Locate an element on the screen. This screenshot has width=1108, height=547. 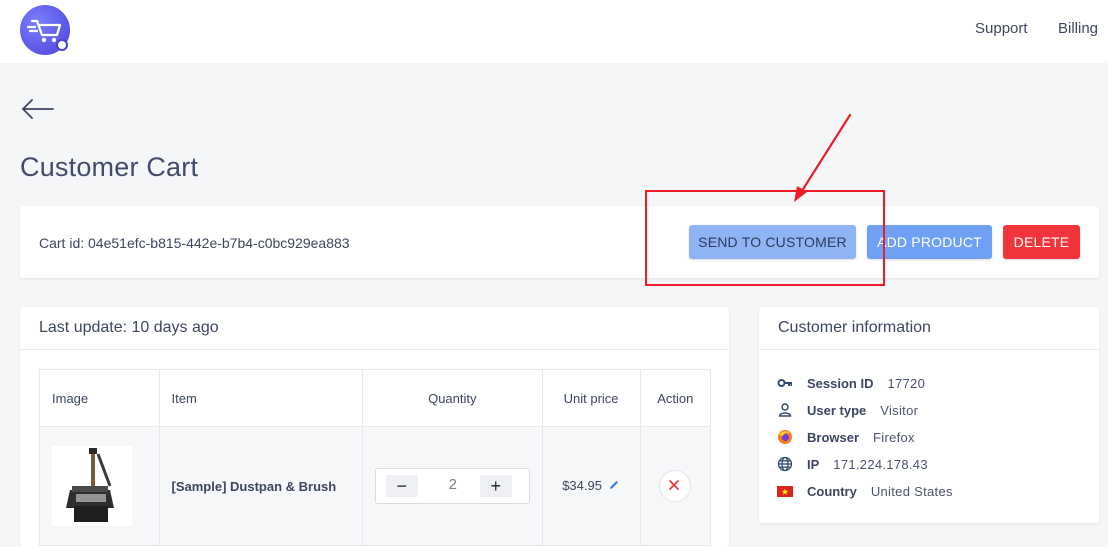
info-value: Visitor is located at coordinates (899, 410).